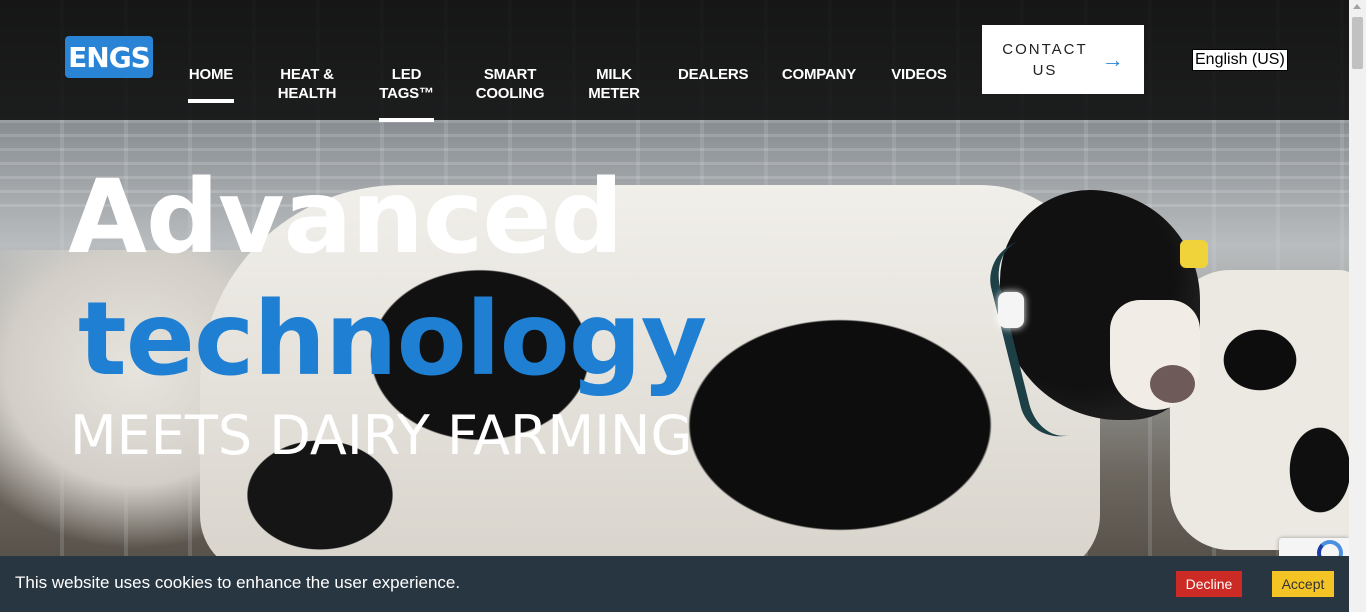  I want to click on nav-milk-meter-label: MILK METER, so click(614, 84).